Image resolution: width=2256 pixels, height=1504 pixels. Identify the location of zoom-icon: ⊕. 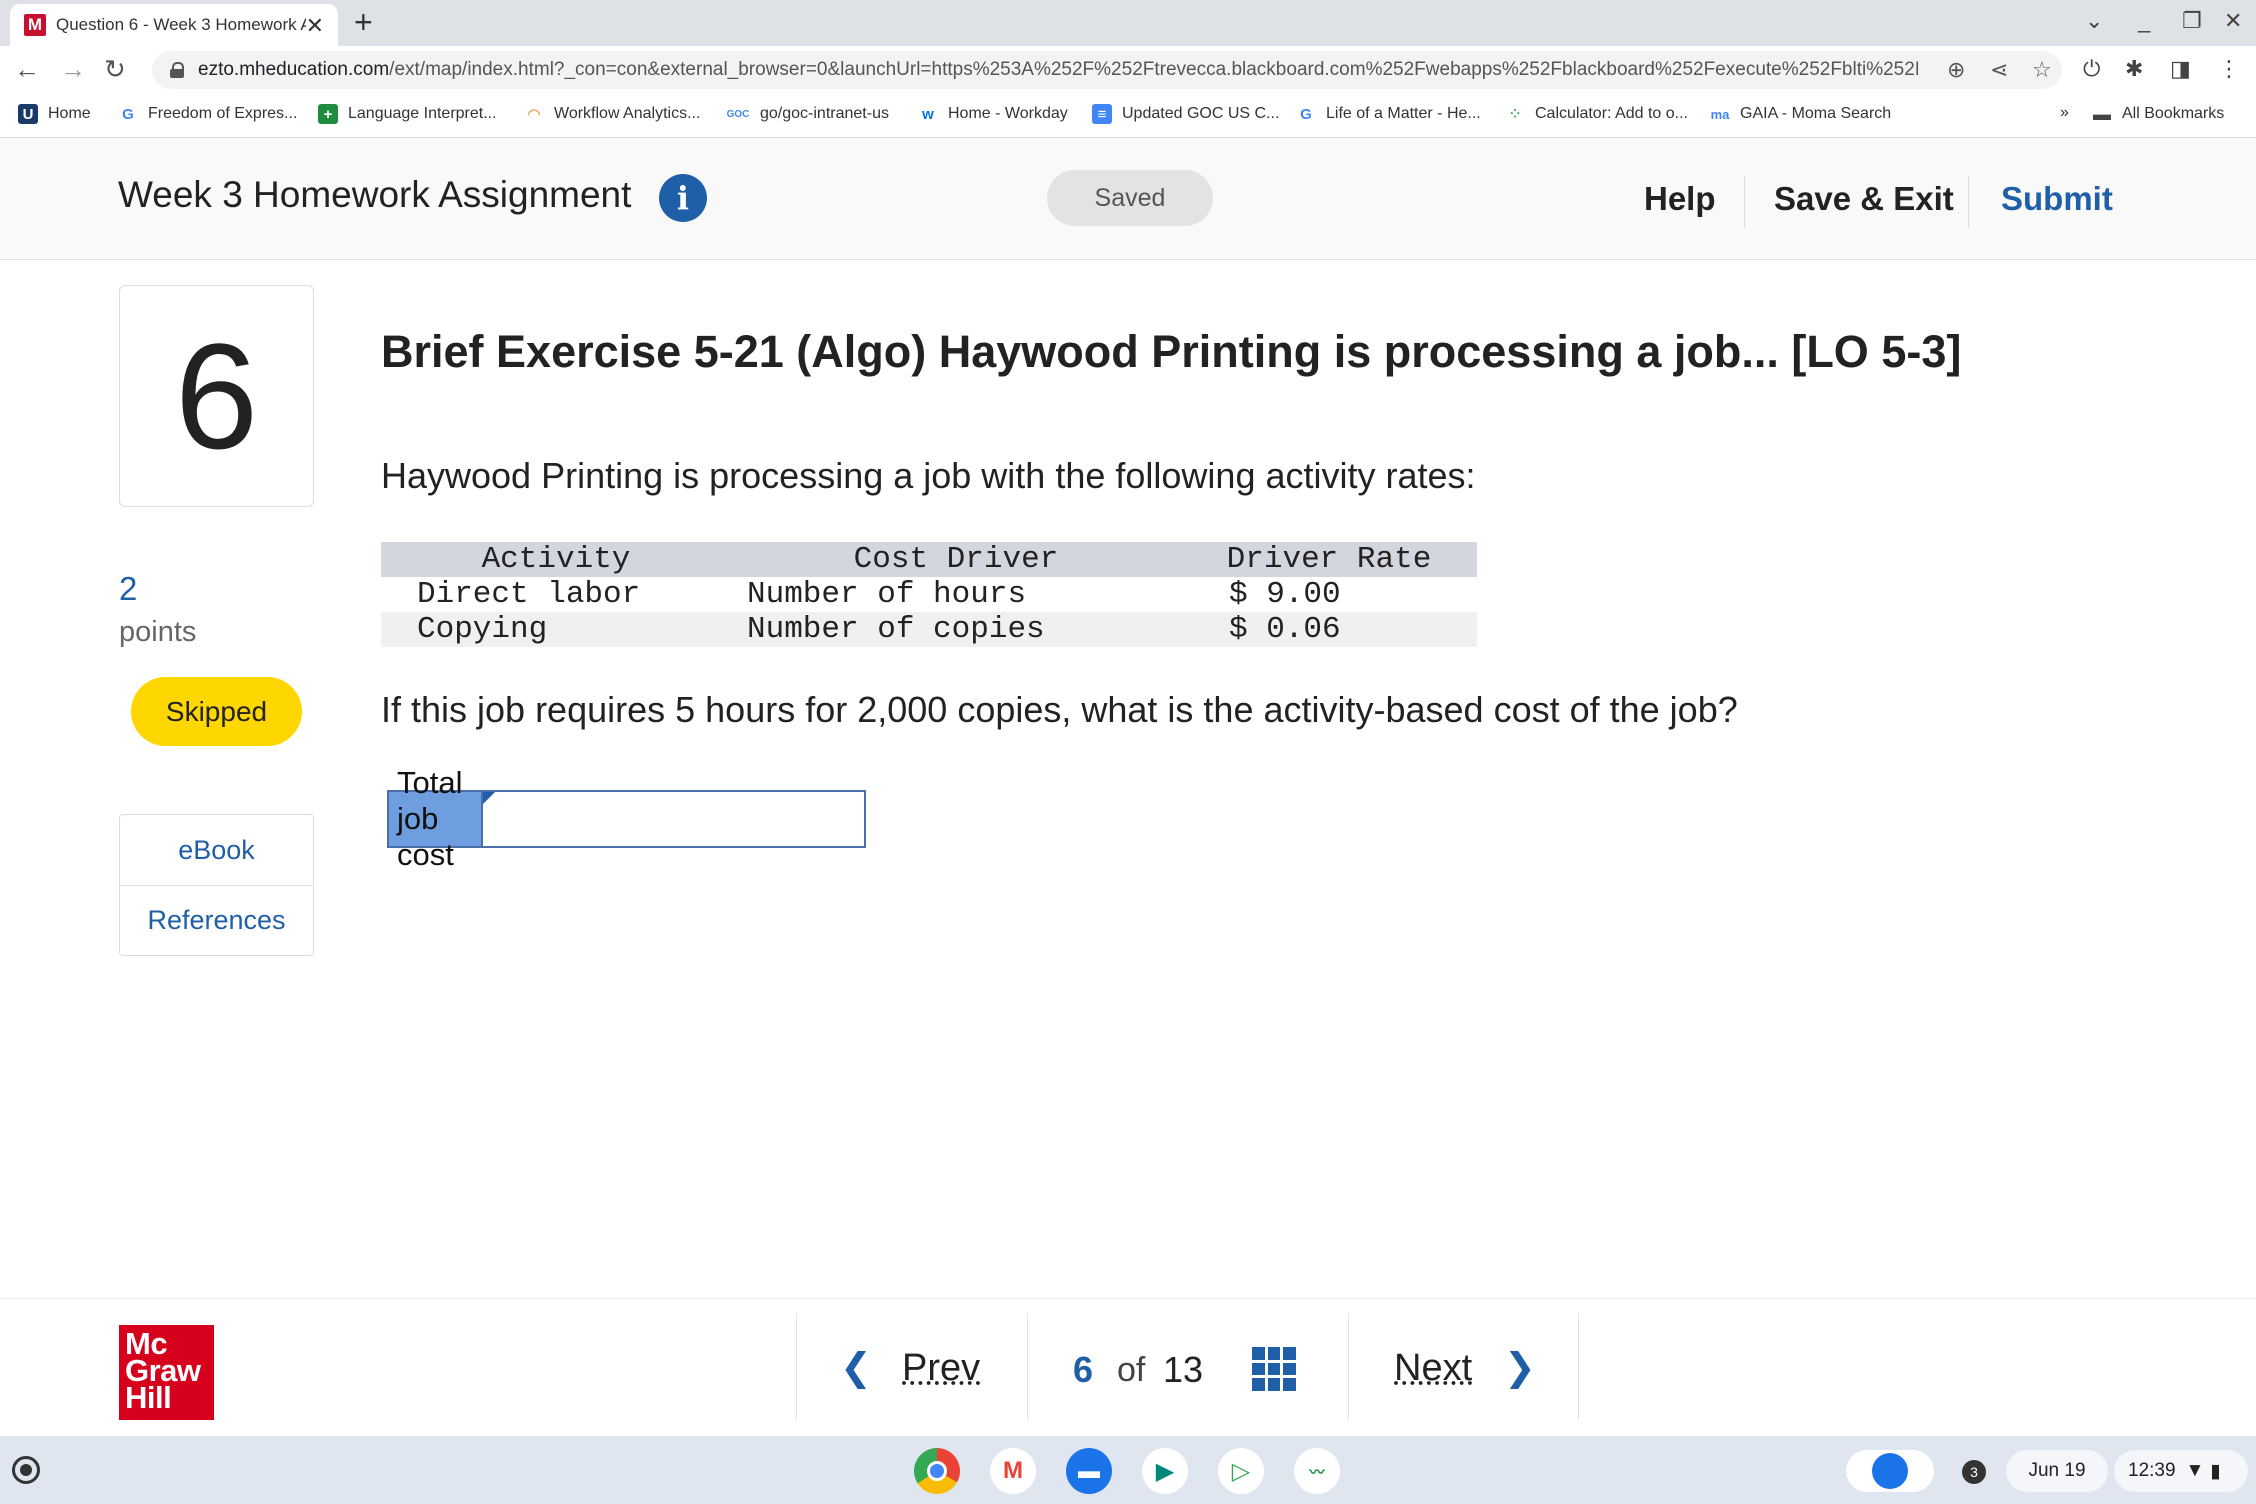
(1956, 70).